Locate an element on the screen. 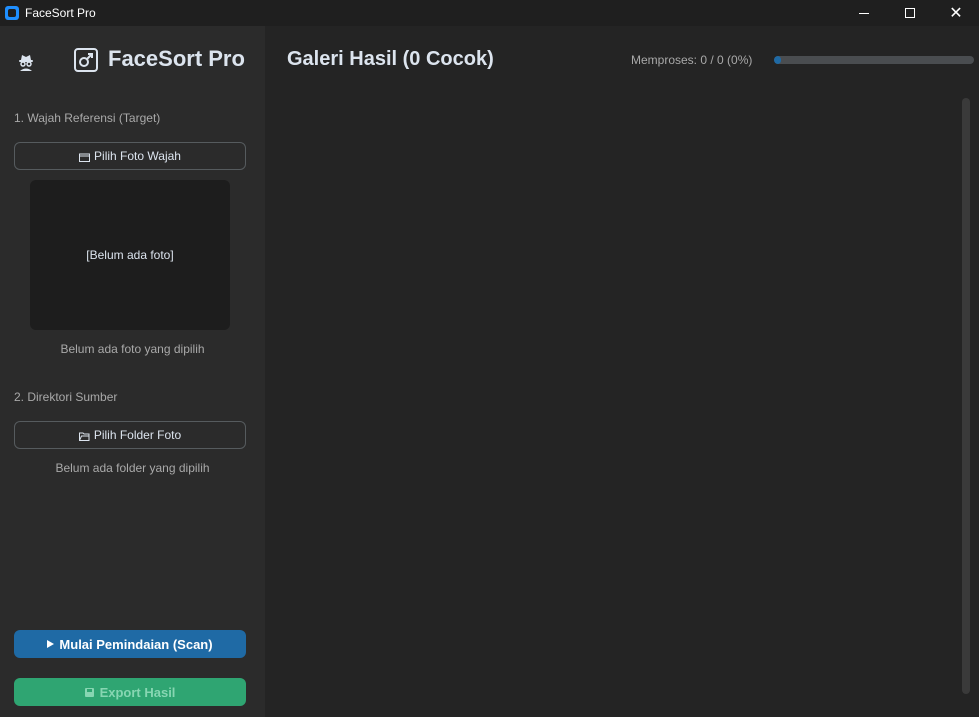  select-face-photo-button: Pilih Foto Wajah is located at coordinates (130, 156).